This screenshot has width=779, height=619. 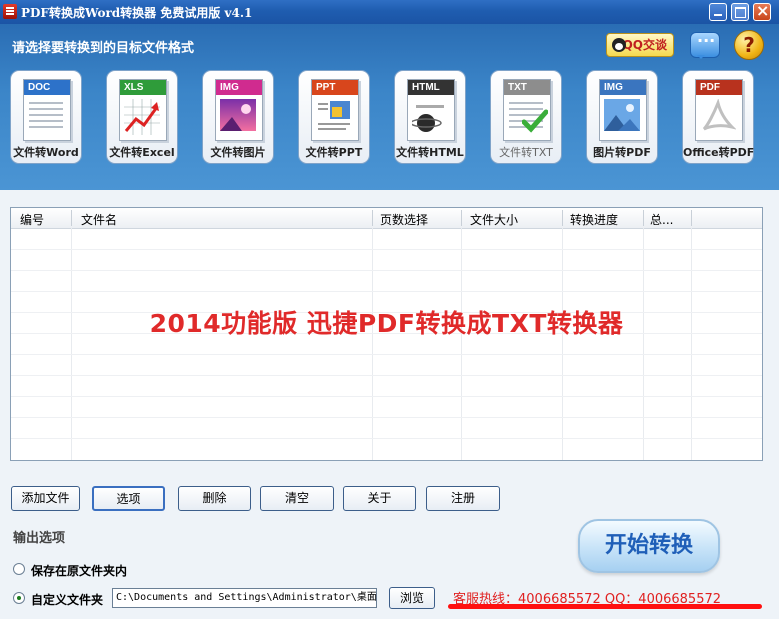 What do you see at coordinates (431, 87) in the screenshot?
I see `tile-badge: HTML` at bounding box center [431, 87].